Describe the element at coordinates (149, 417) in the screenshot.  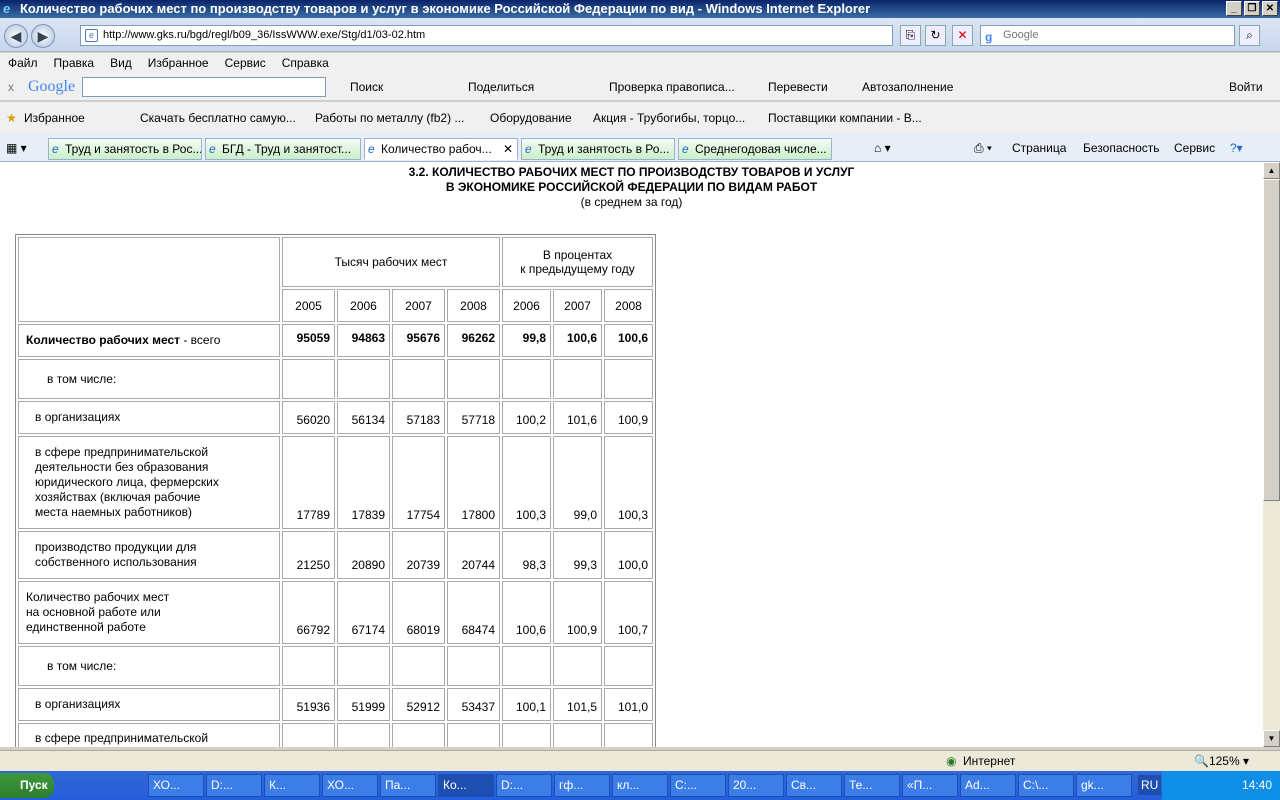
I see `row-label: в организациях` at that location.